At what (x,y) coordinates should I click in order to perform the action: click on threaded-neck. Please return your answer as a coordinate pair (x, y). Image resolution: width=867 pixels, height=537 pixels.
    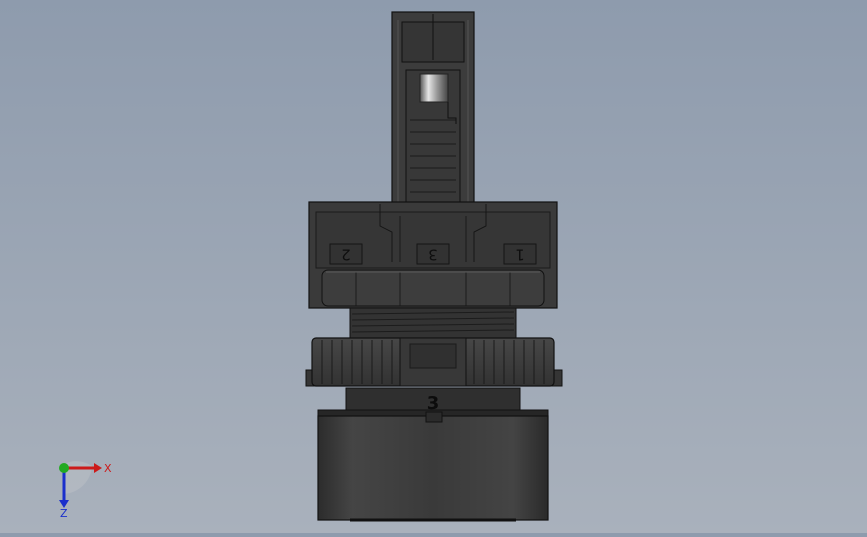
    Looking at the image, I should click on (433, 323).